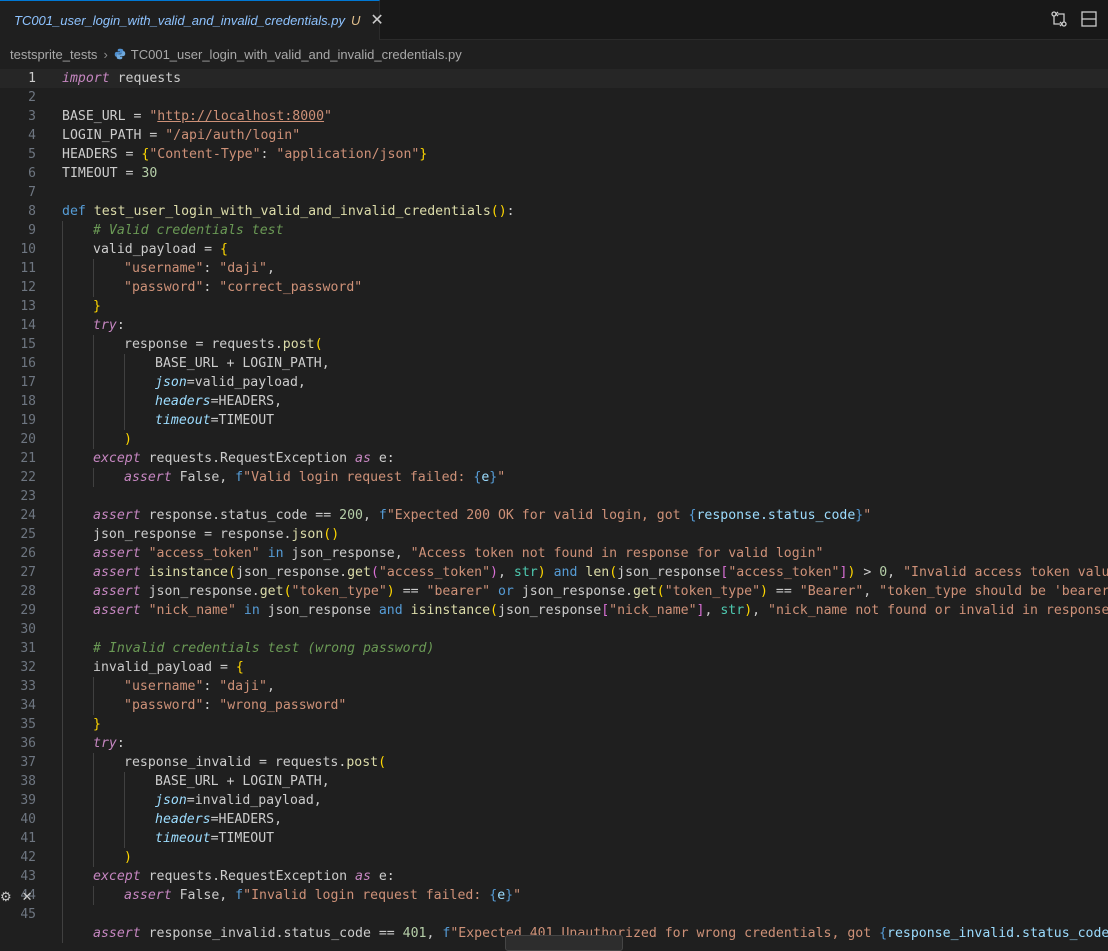 This screenshot has height=951, width=1108. I want to click on code-line-13: 13}, so click(554, 306).